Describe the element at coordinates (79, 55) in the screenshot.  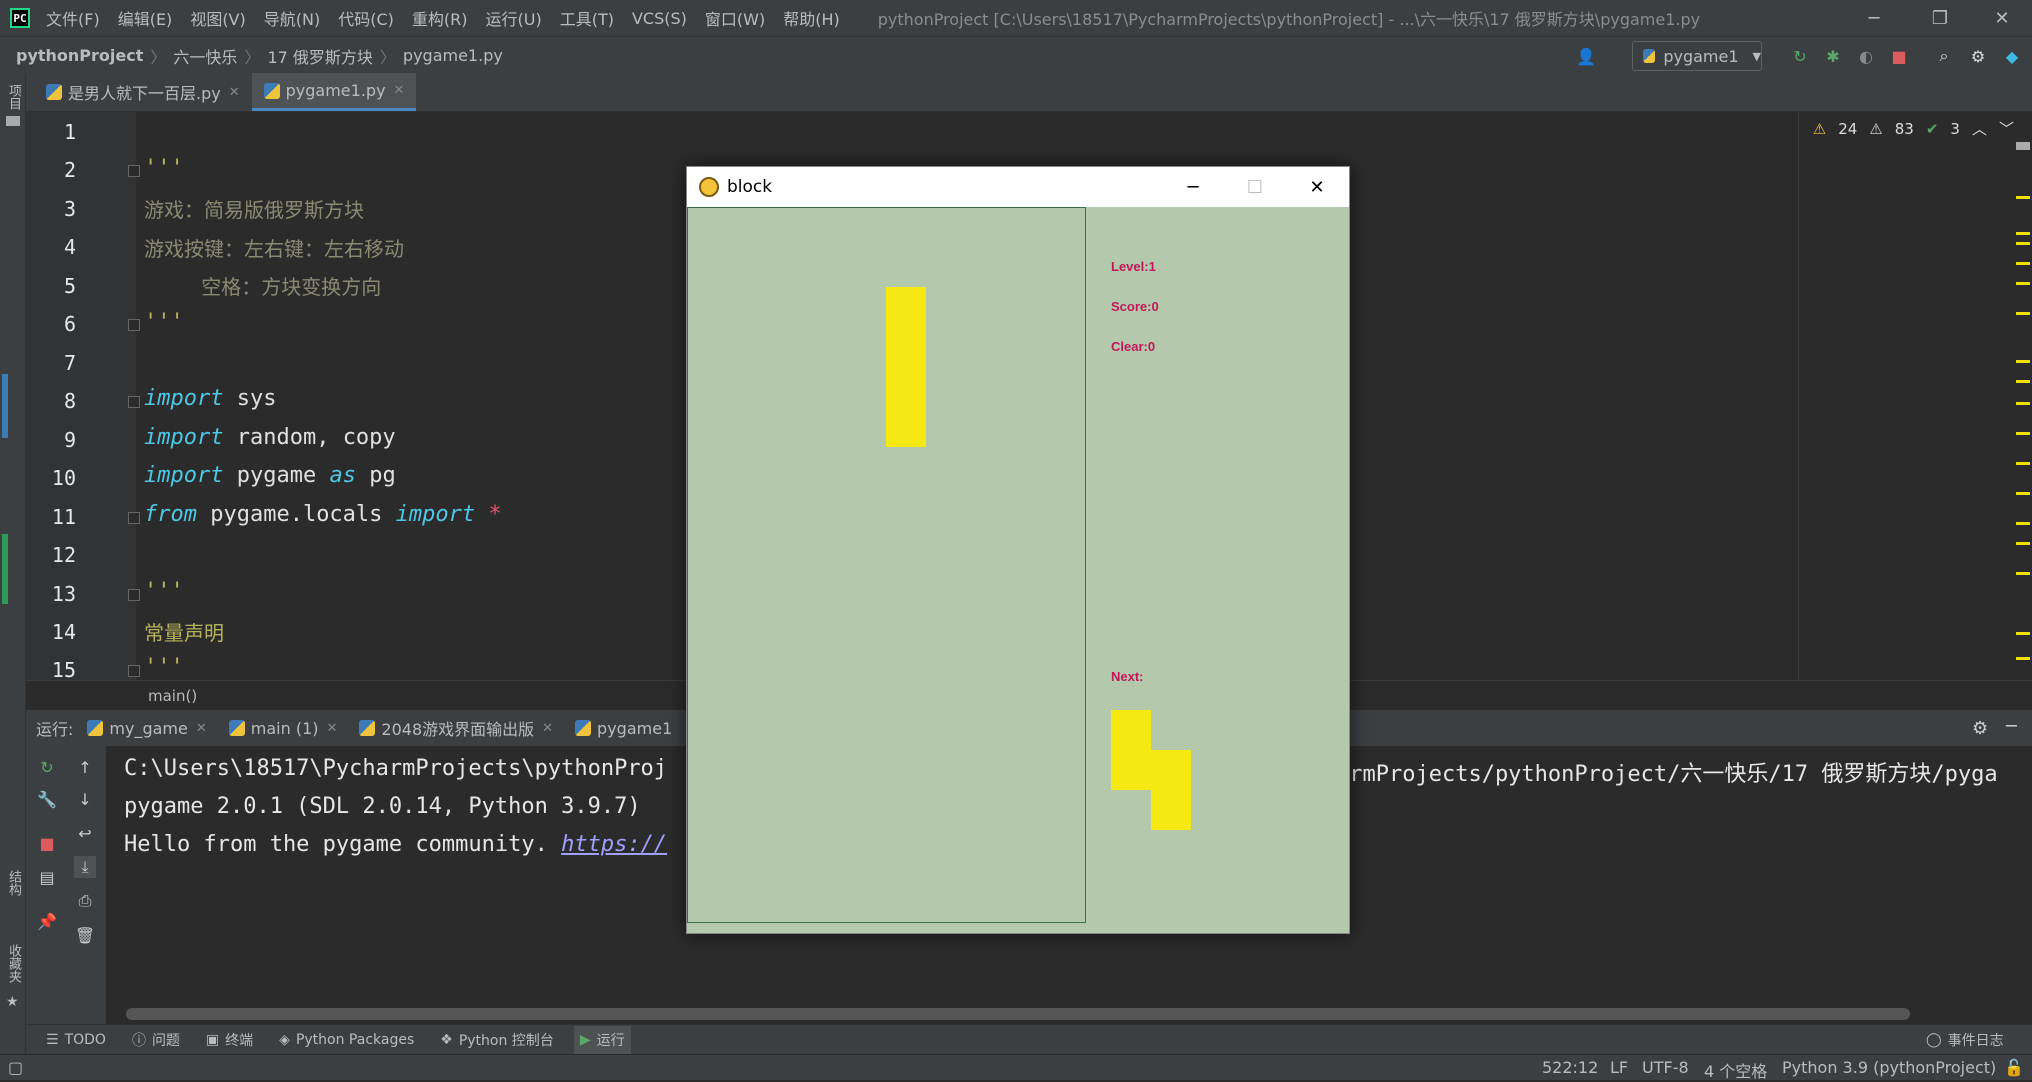
I see `breadcrumb-project: pythonProject` at that location.